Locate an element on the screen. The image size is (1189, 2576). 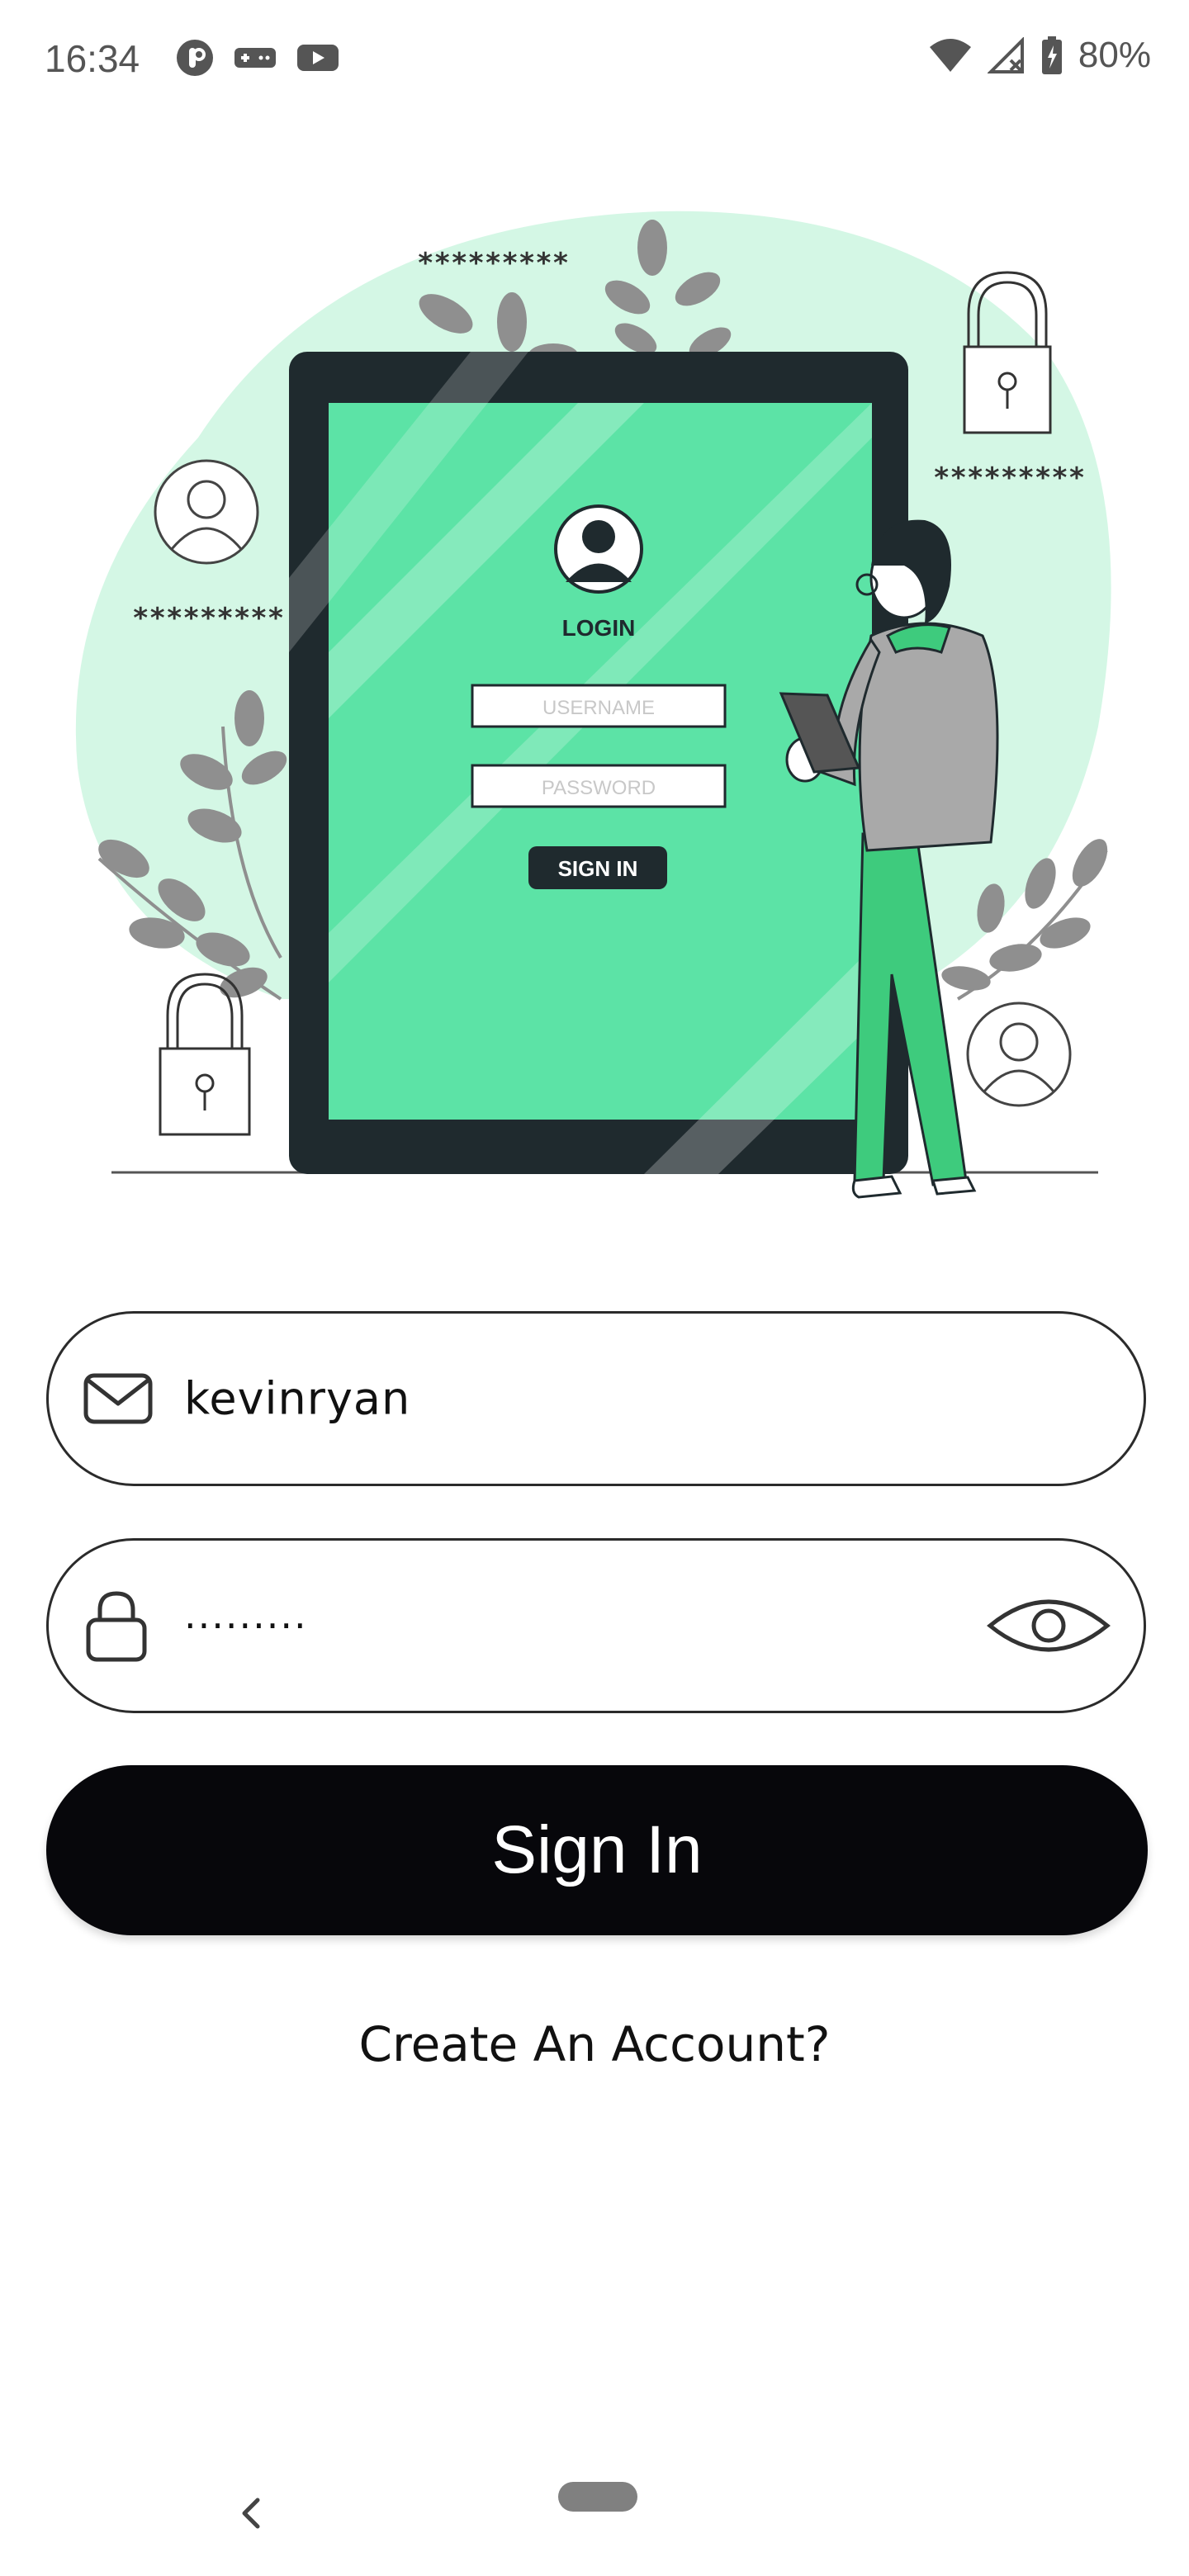
eye-icon is located at coordinates (1049, 1625).